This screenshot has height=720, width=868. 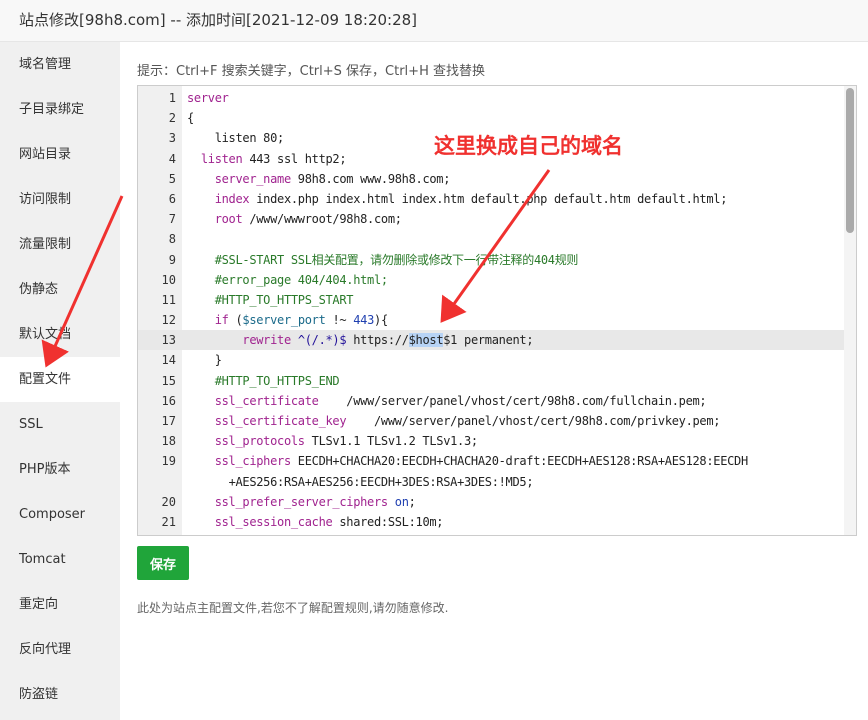 I want to click on sidebar-item: 域名管理, so click(x=60, y=64).